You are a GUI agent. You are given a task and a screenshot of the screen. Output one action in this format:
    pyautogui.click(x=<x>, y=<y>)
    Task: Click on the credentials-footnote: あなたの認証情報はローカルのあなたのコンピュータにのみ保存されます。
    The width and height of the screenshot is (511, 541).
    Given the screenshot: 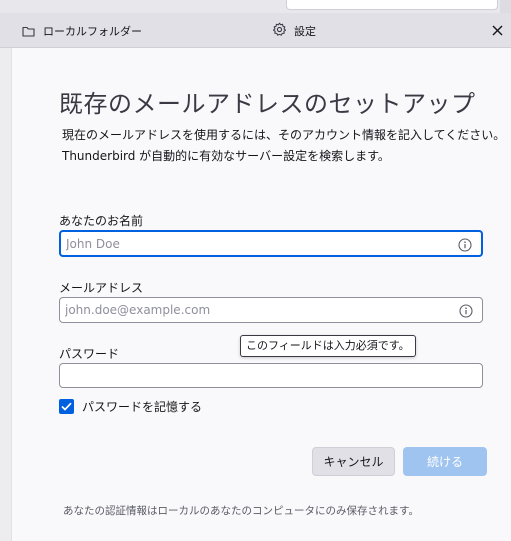 What is the action you would take?
    pyautogui.click(x=241, y=511)
    